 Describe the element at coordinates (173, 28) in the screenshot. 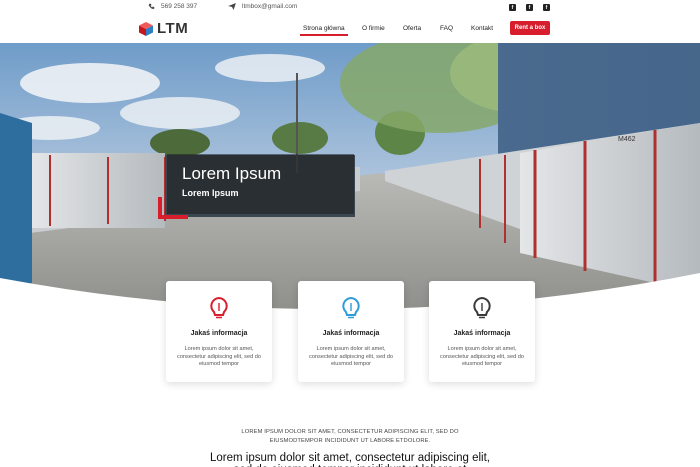

I see `logo-text: LTM` at that location.